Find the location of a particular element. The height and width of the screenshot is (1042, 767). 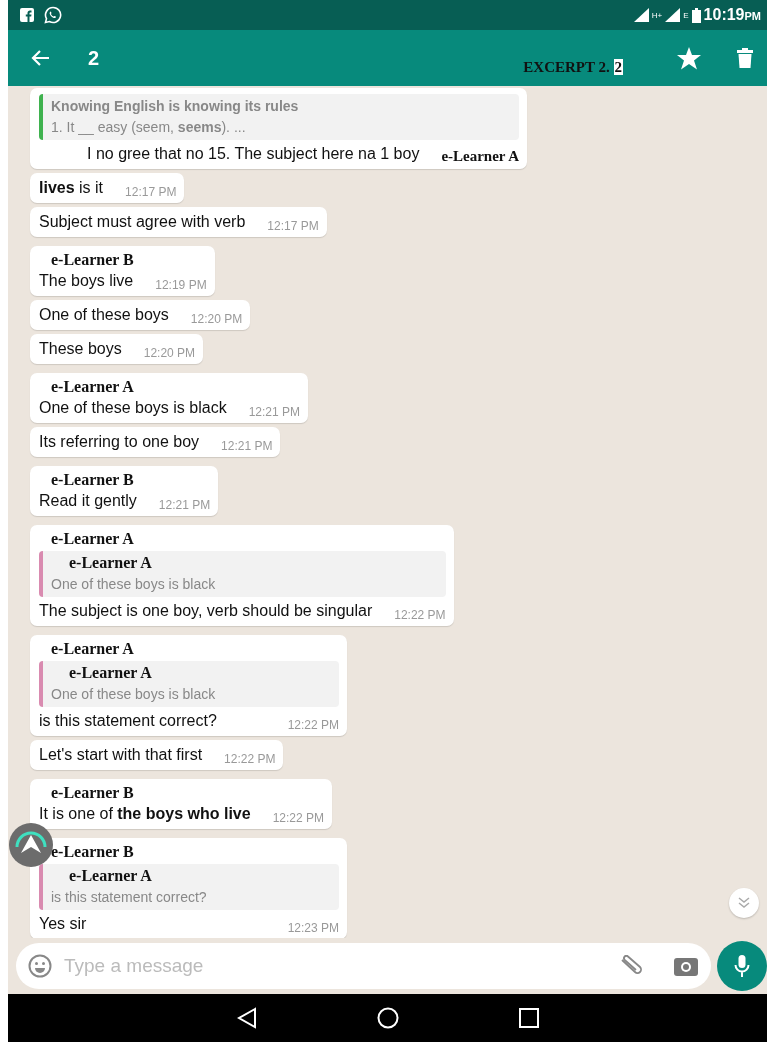

message-time: 12:19 PM is located at coordinates (181, 285).